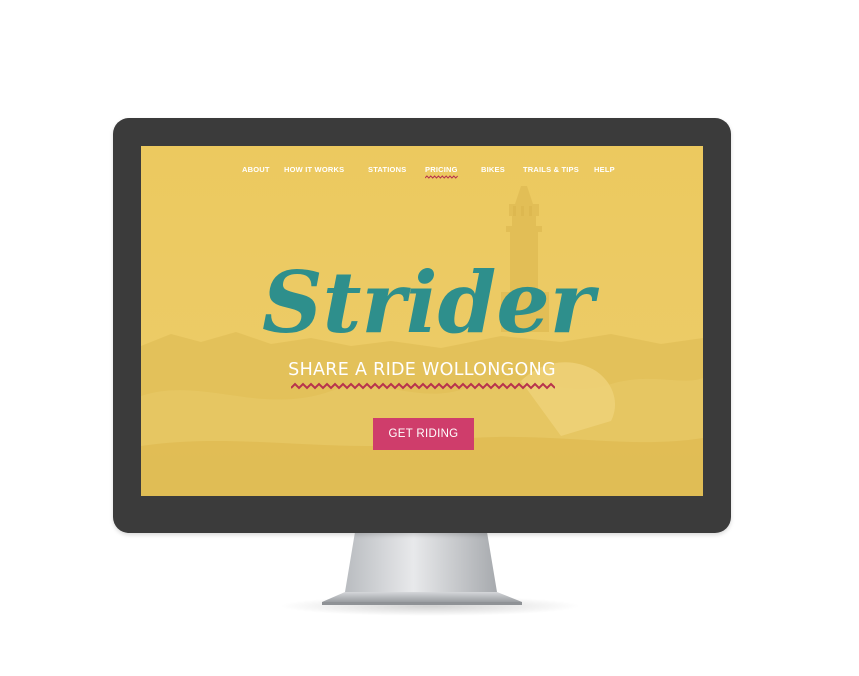 The width and height of the screenshot is (859, 676). I want to click on nav-item-how-it-works: HOW IT WORKS, so click(314, 169).